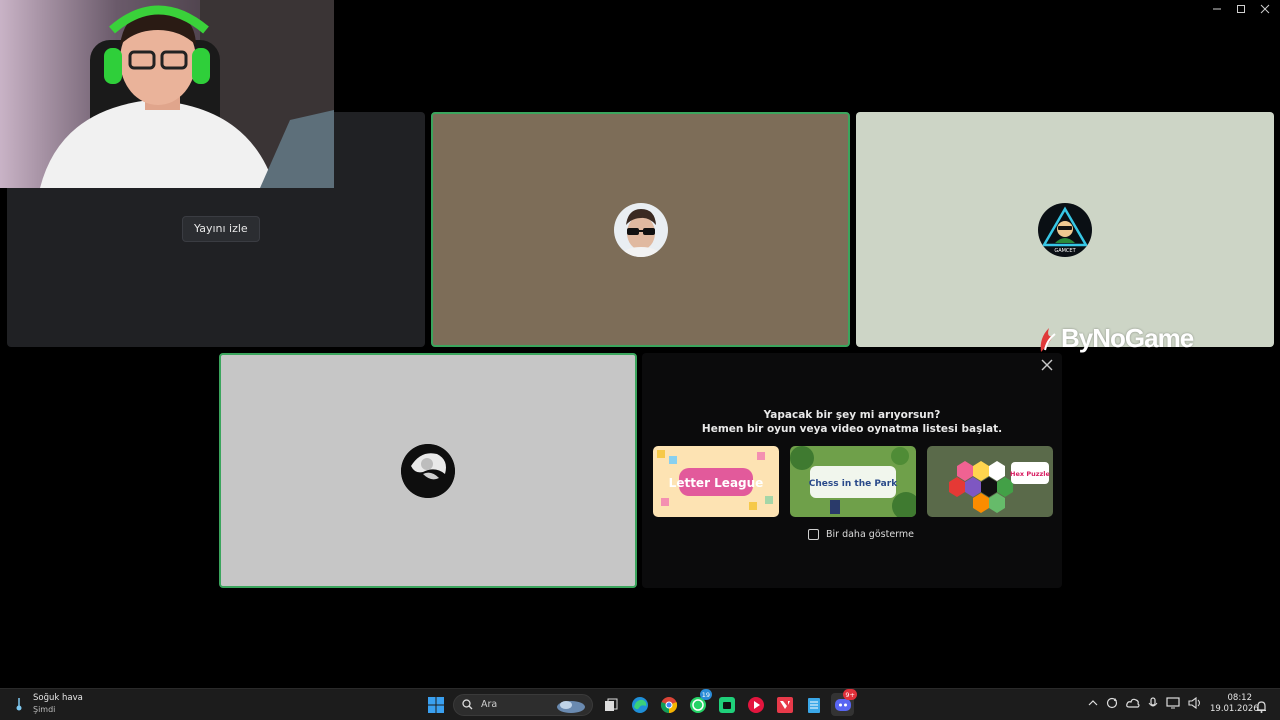 The height and width of the screenshot is (720, 1280). Describe the element at coordinates (726, 704) in the screenshot. I see `tiktok-app-icon` at that location.